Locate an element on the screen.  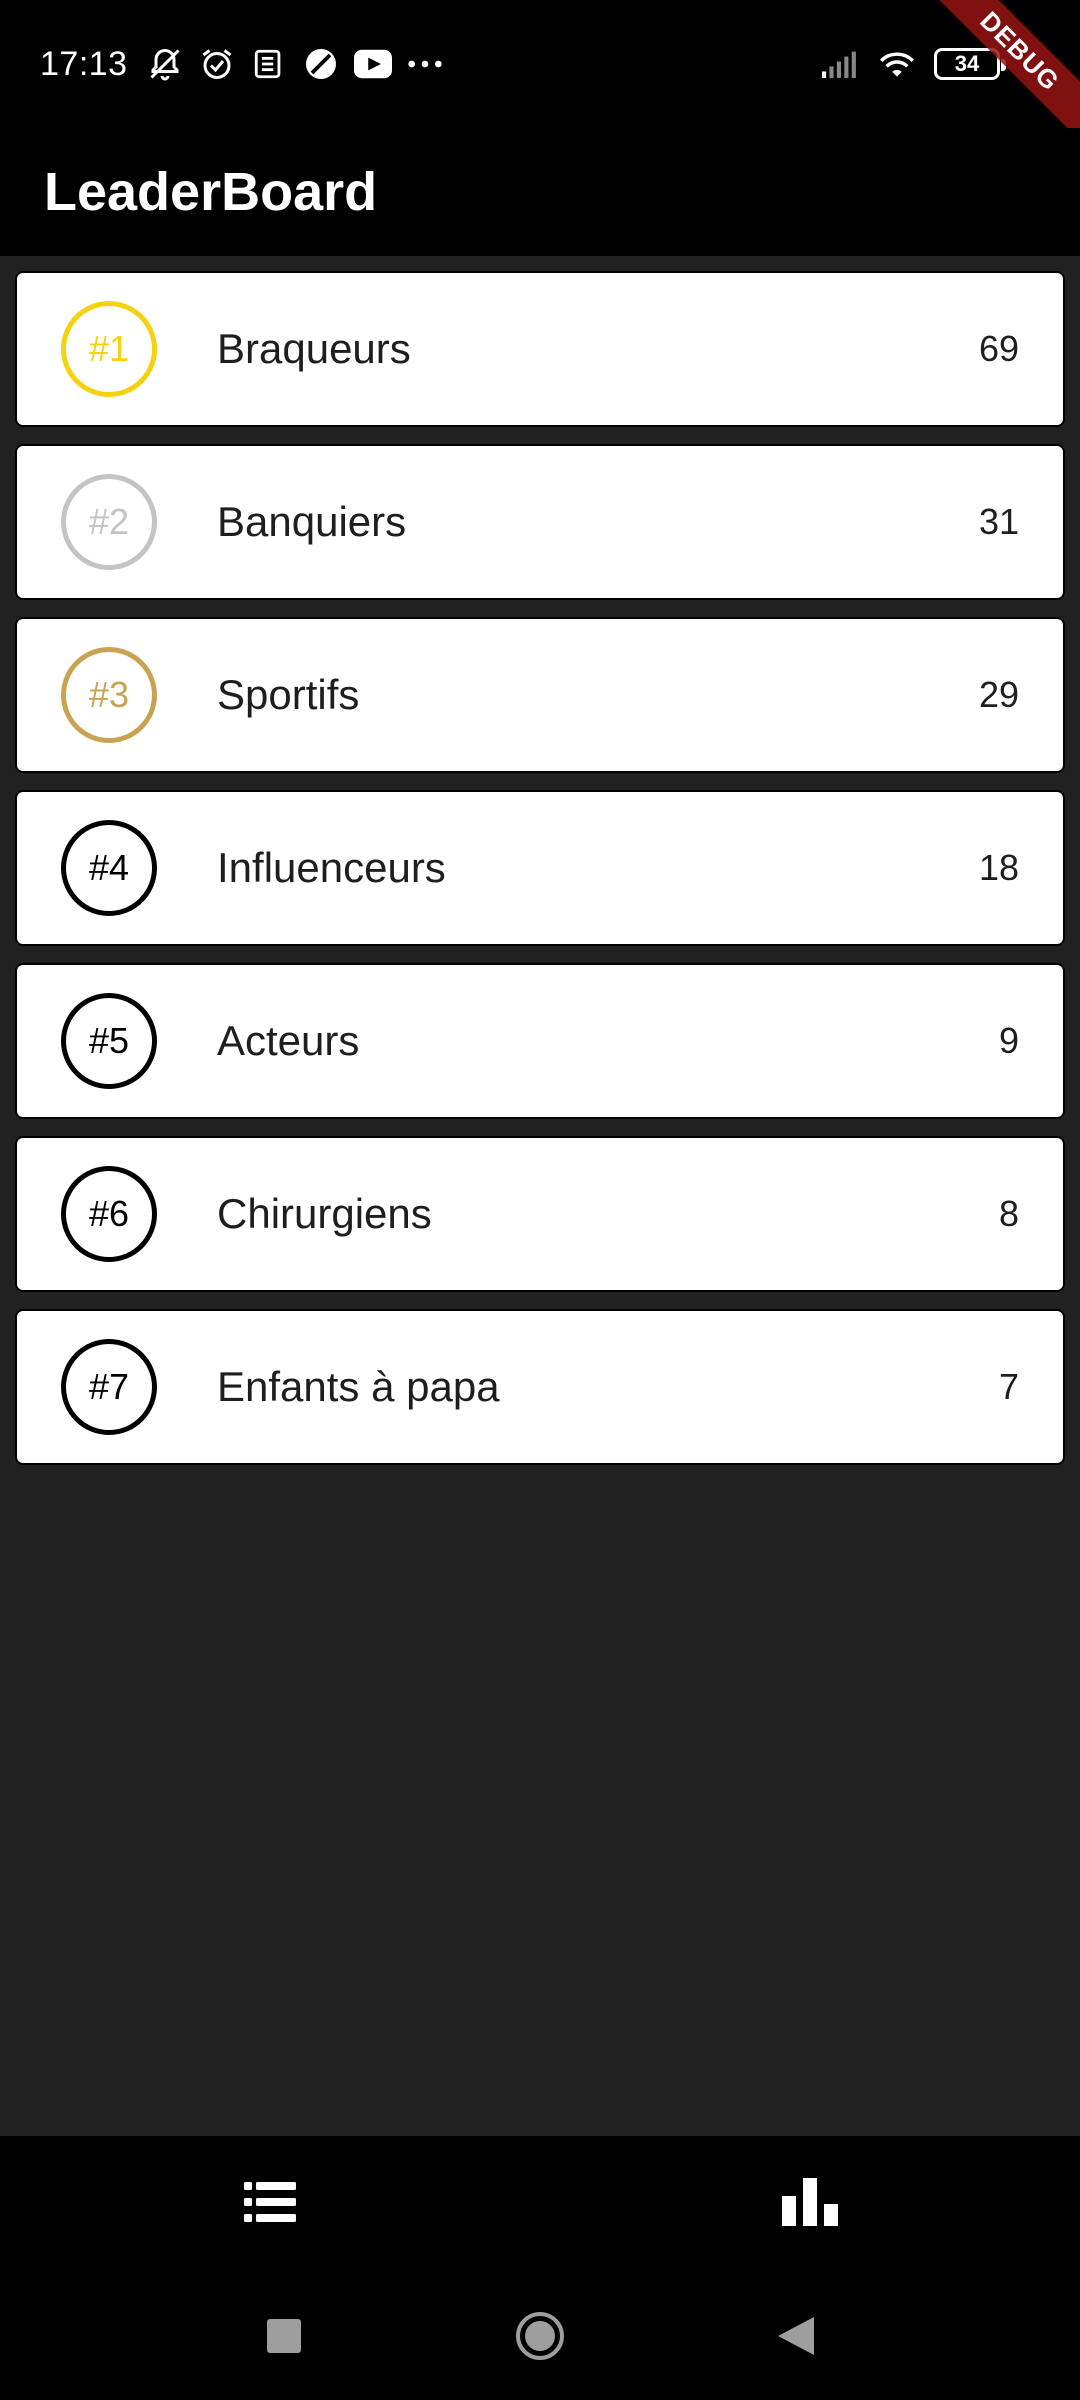
rank-badge: #1 is located at coordinates (109, 349).